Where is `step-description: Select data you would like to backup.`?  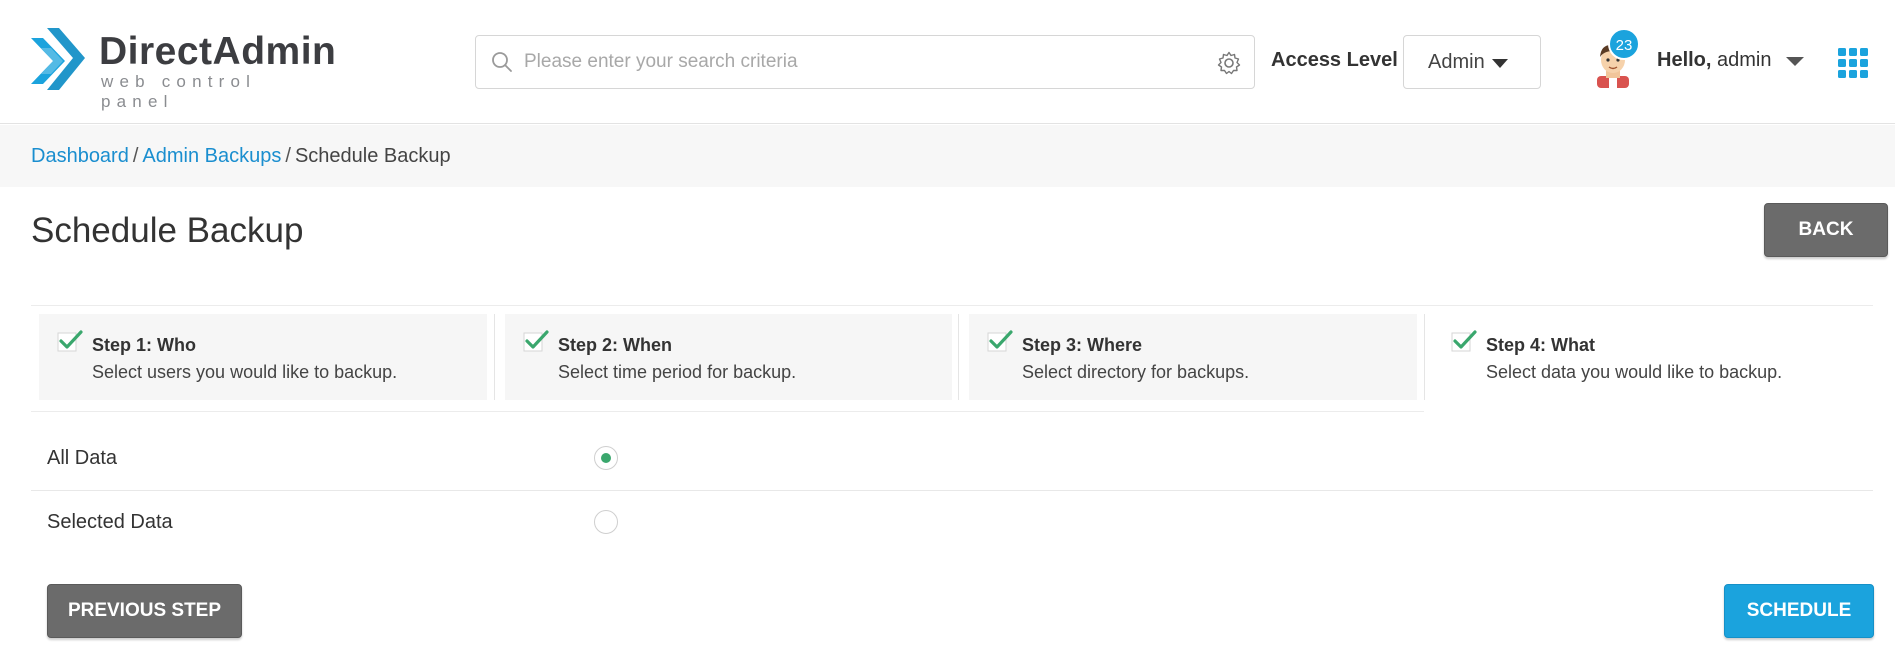
step-description: Select data you would like to backup. is located at coordinates (1634, 372).